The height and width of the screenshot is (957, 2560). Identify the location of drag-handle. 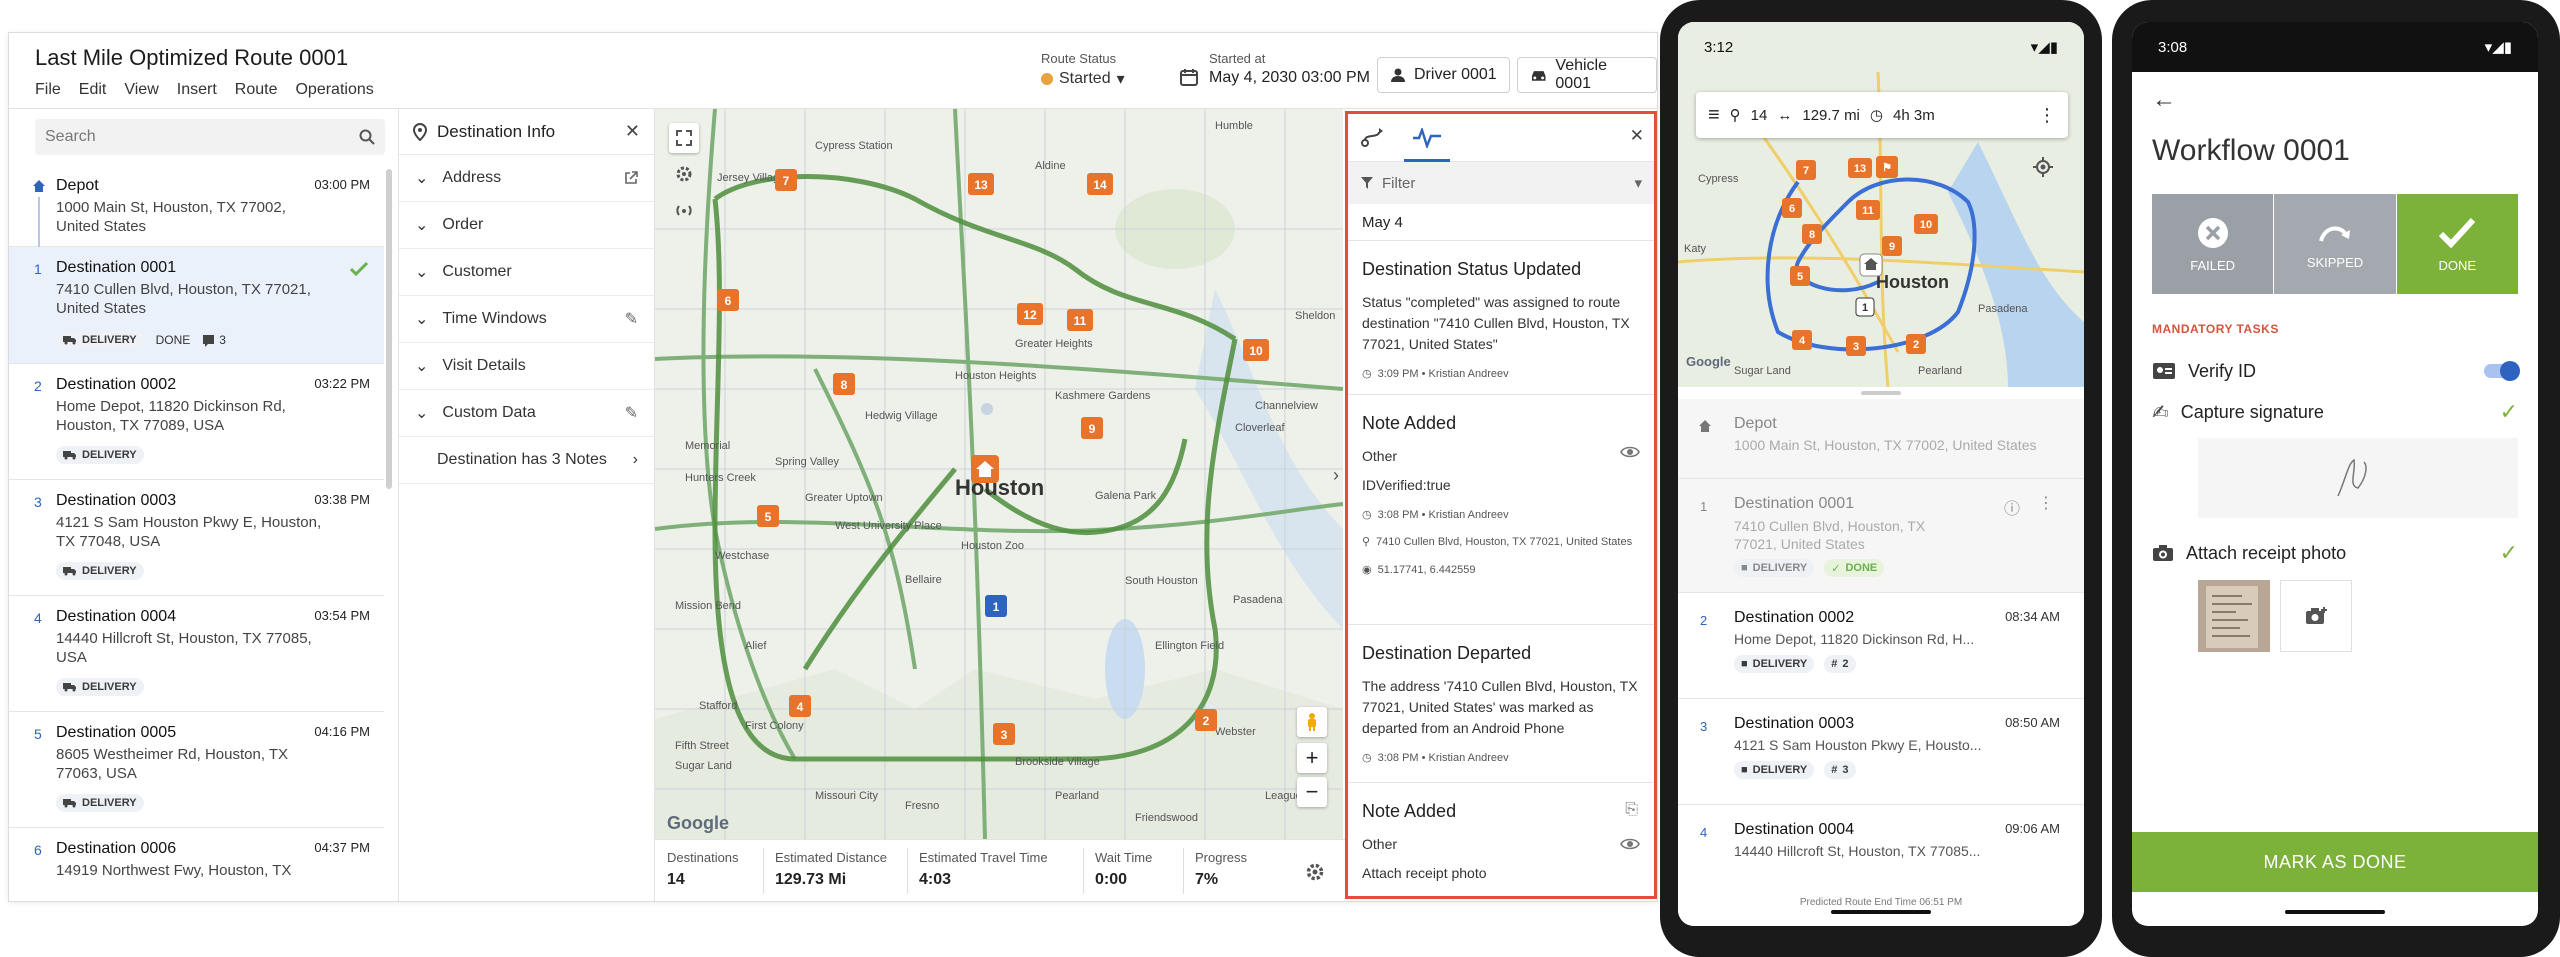
(1881, 393).